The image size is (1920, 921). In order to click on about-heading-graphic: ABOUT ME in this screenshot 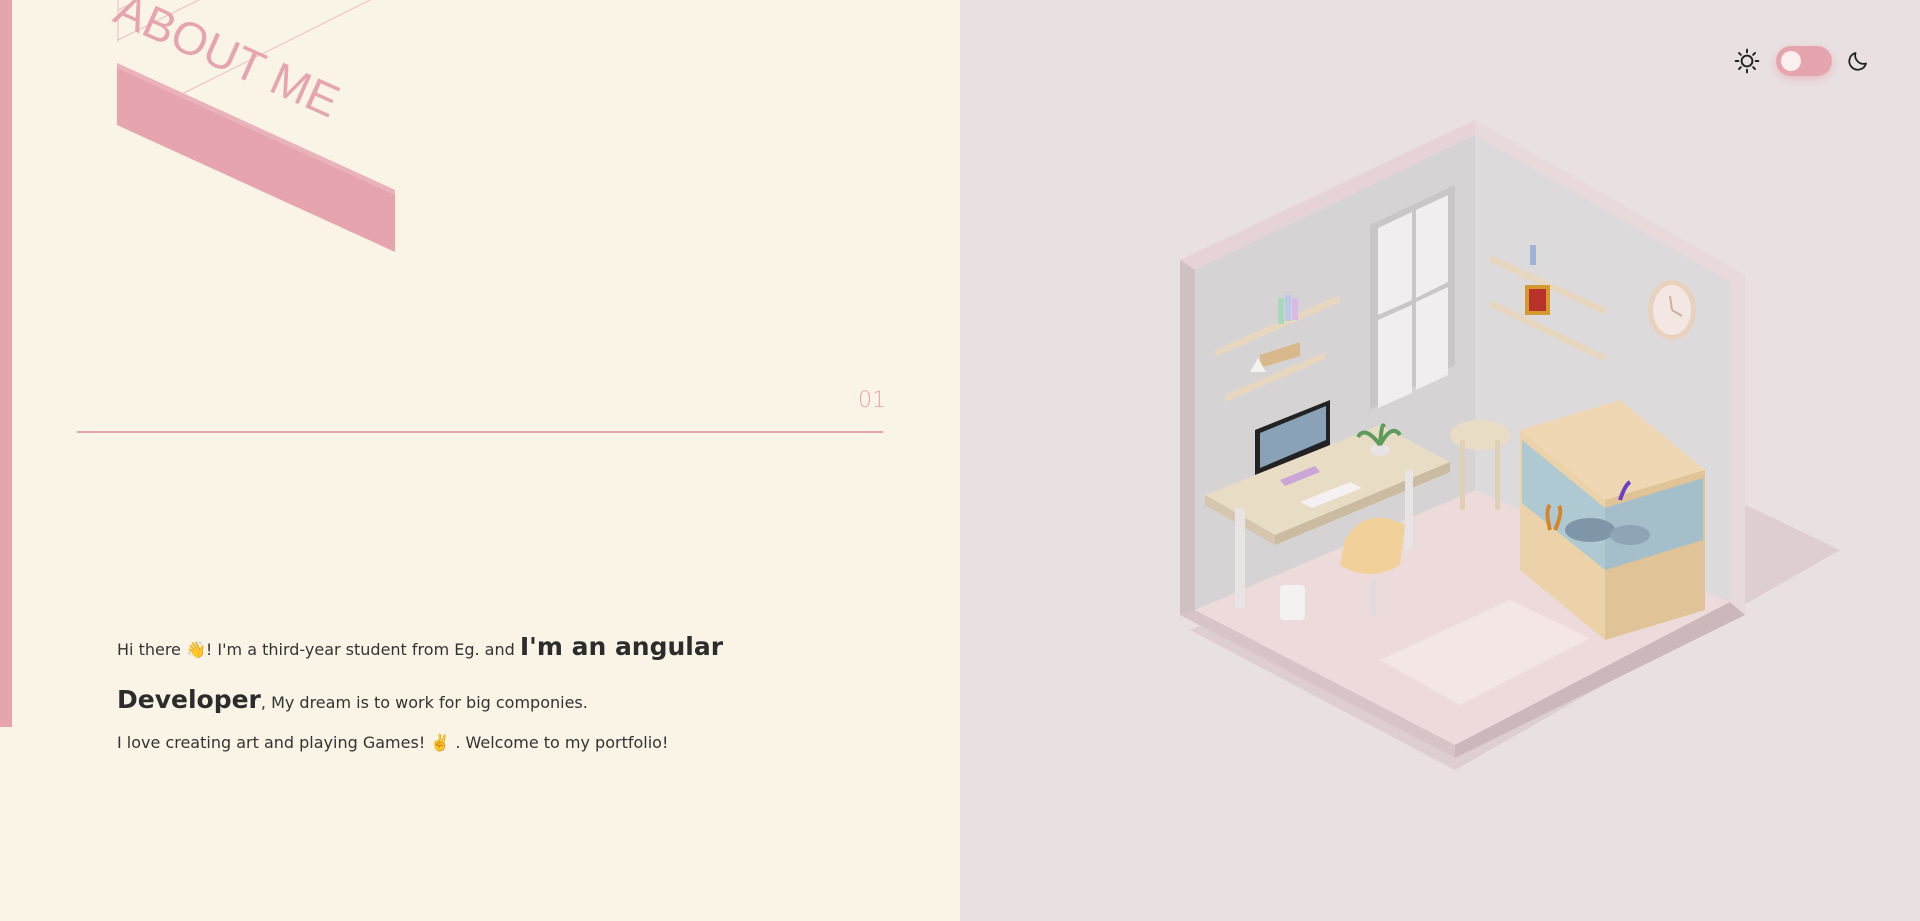, I will do `click(251, 126)`.